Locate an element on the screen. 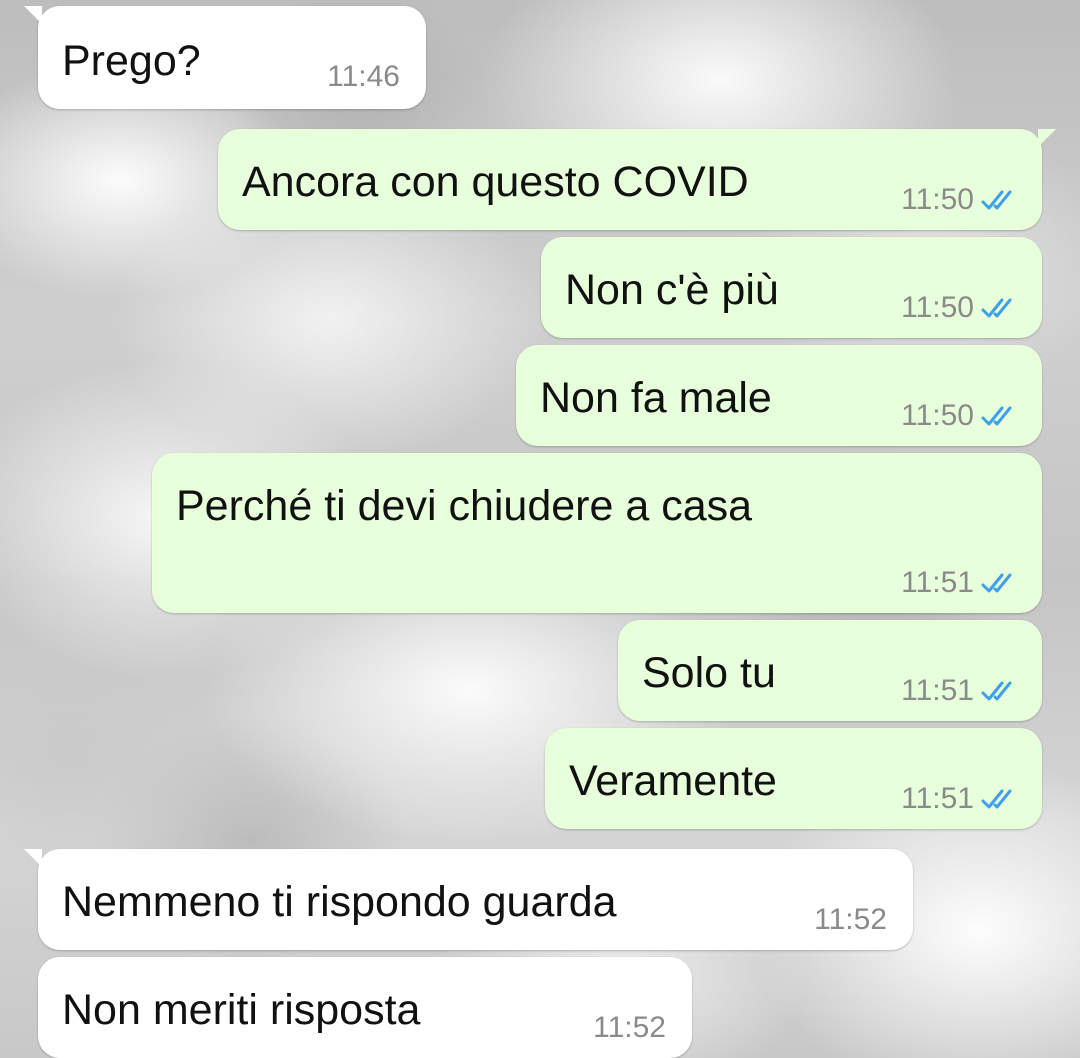  message-text: Ancora con questo COVID is located at coordinates (495, 182).